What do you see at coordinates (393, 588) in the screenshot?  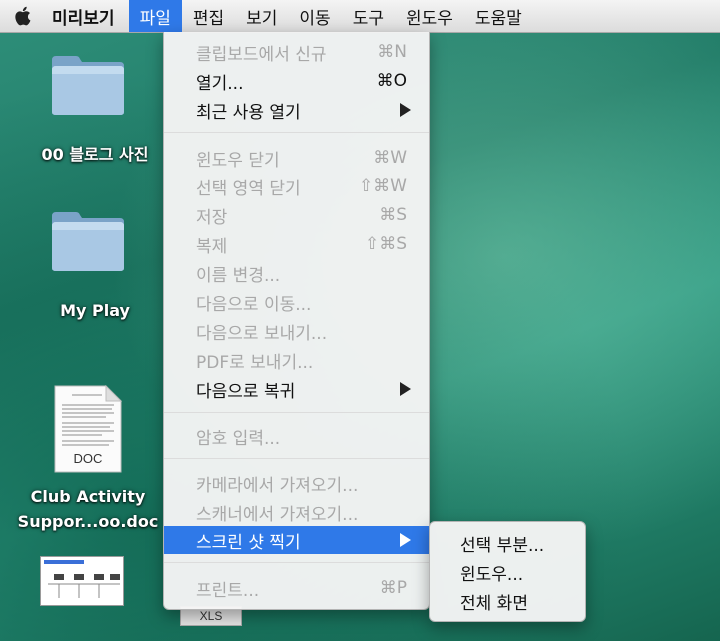 I see `menu-item-shortcut: ⌘P` at bounding box center [393, 588].